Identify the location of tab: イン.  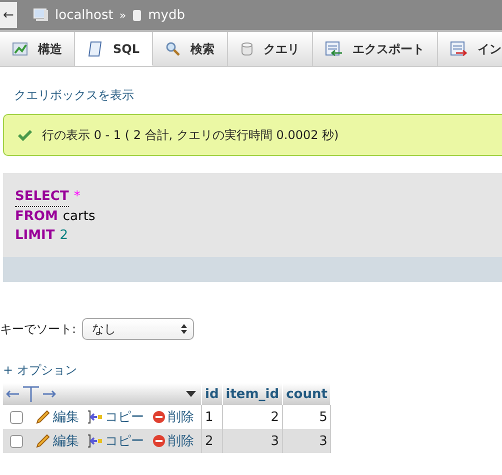
(470, 49).